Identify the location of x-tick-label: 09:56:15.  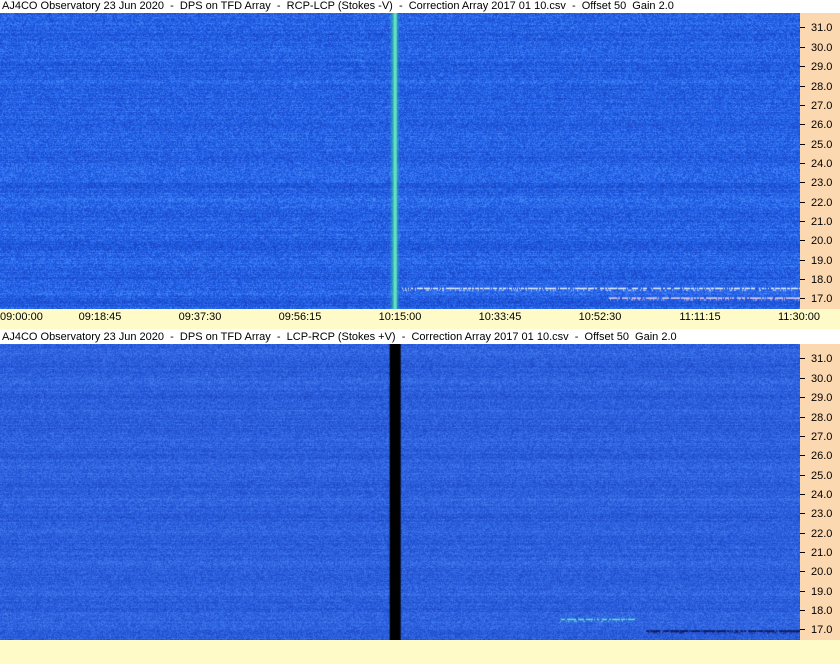
(300, 317).